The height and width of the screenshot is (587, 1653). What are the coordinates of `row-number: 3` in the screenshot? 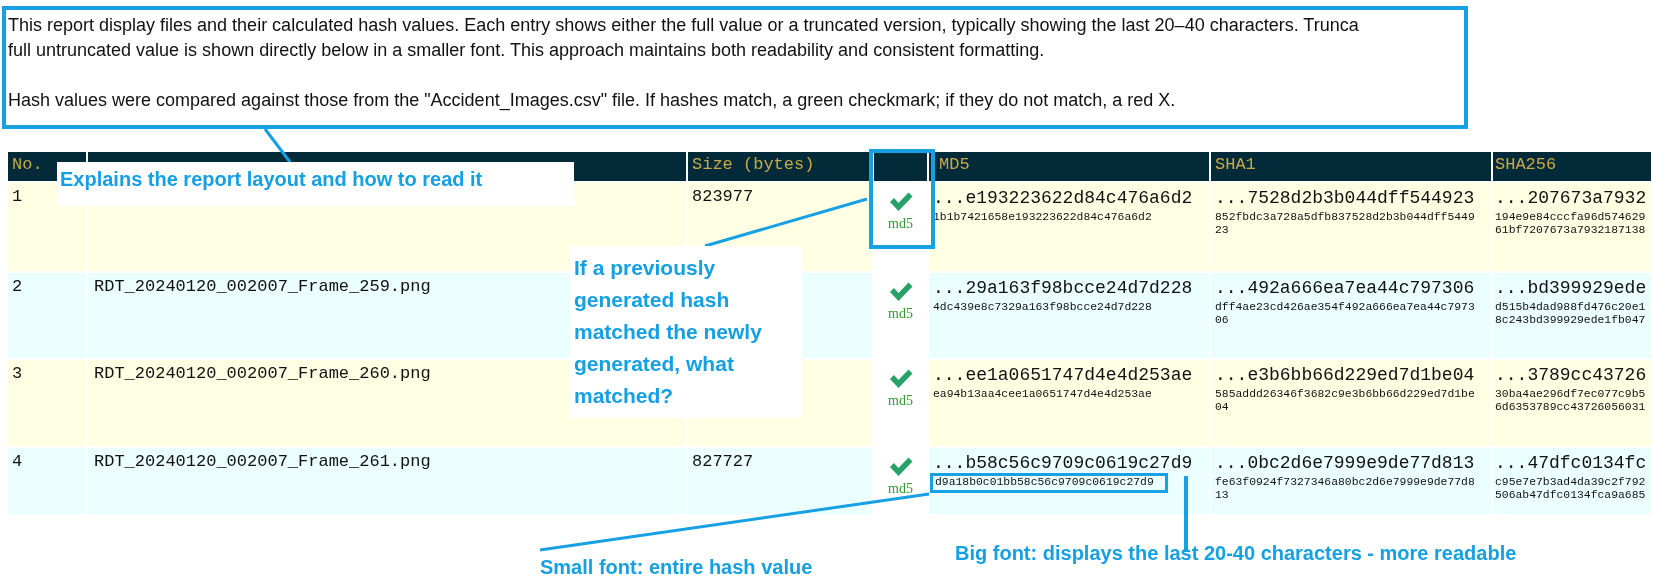 It's located at (17, 373).